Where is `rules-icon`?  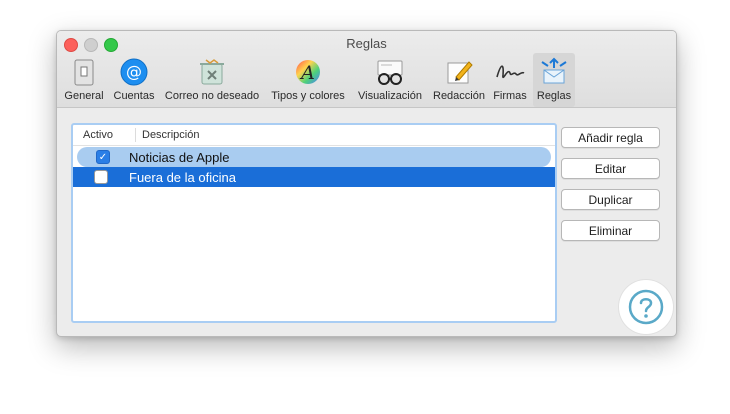
rules-icon is located at coordinates (554, 72).